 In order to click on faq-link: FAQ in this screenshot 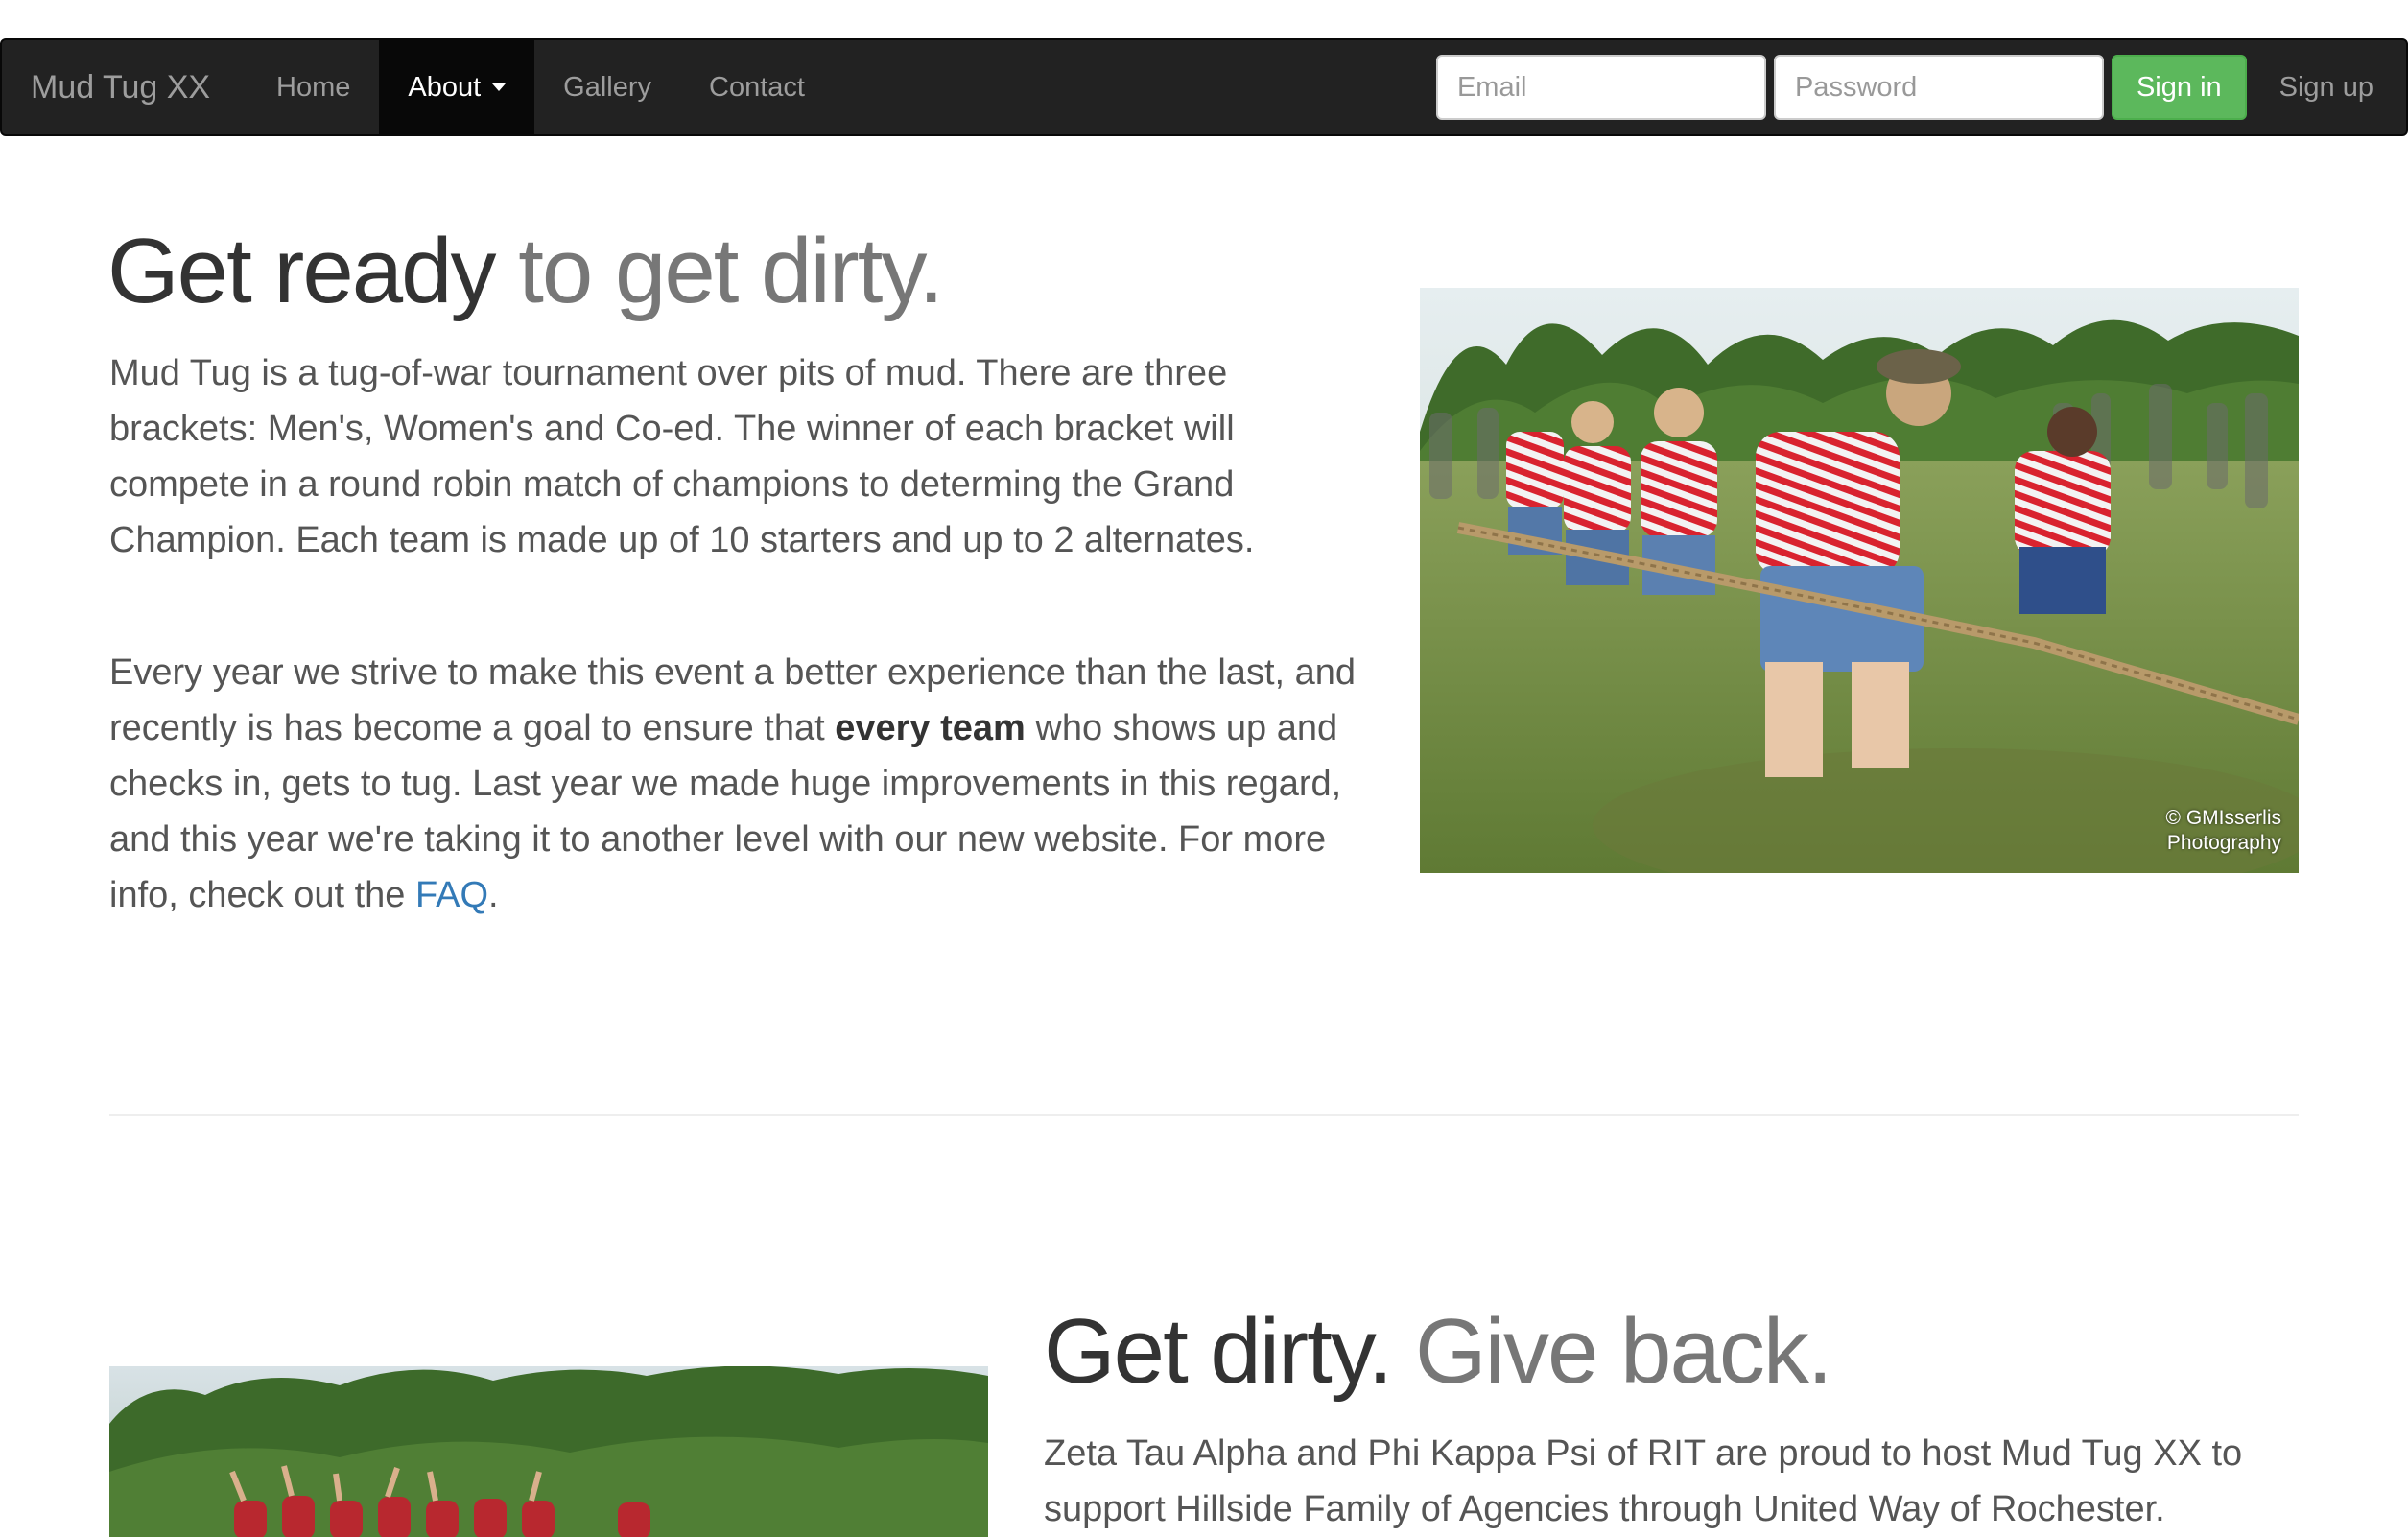, I will do `click(451, 895)`.